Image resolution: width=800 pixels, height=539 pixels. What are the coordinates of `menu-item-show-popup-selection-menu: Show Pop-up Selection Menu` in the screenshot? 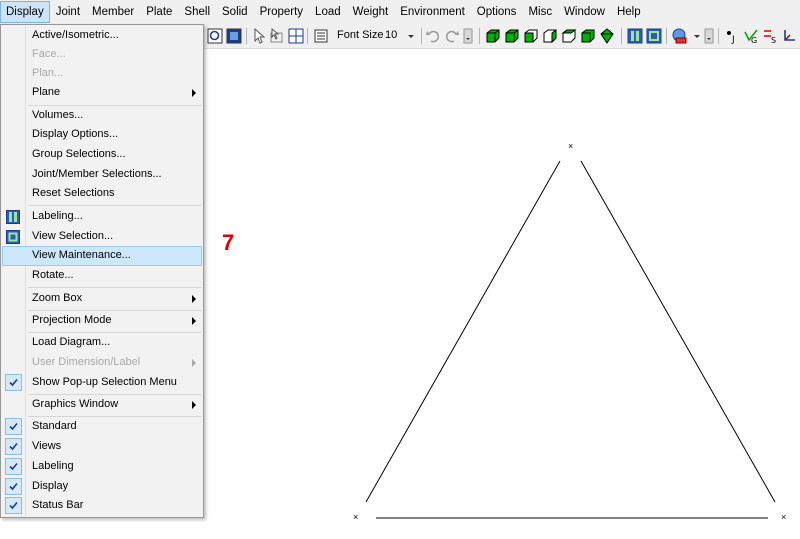 It's located at (102, 383).